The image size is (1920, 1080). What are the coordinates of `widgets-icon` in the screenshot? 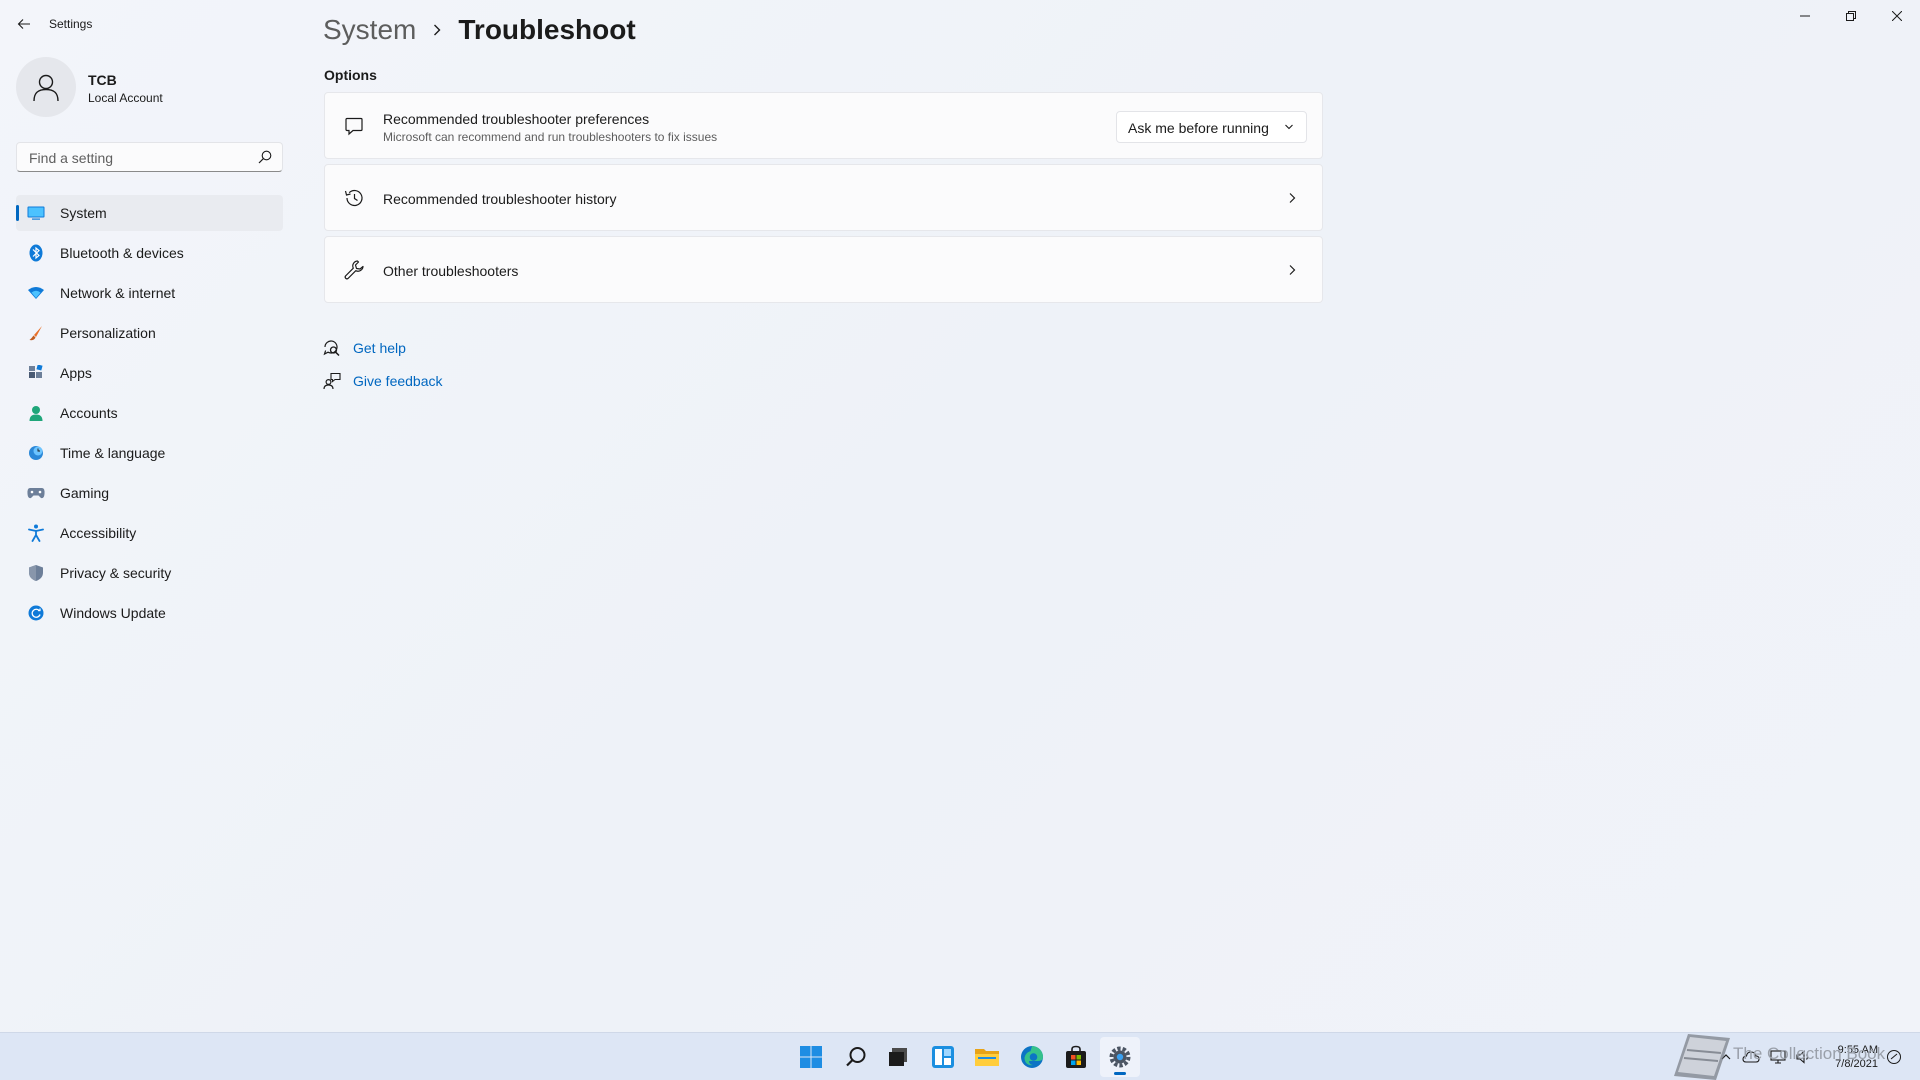 It's located at (943, 1057).